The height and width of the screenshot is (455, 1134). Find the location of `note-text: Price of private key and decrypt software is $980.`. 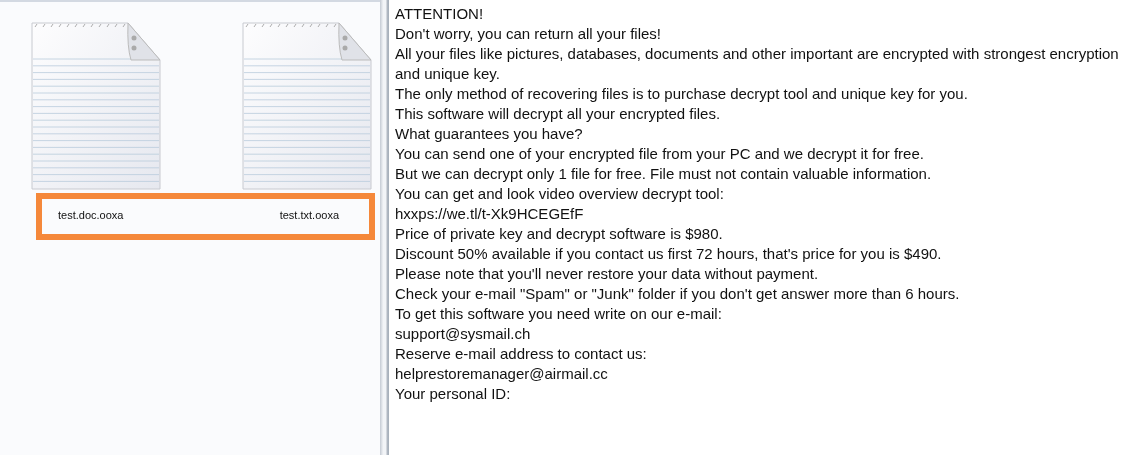

note-text: Price of private key and decrypt software is $980. is located at coordinates (559, 234).